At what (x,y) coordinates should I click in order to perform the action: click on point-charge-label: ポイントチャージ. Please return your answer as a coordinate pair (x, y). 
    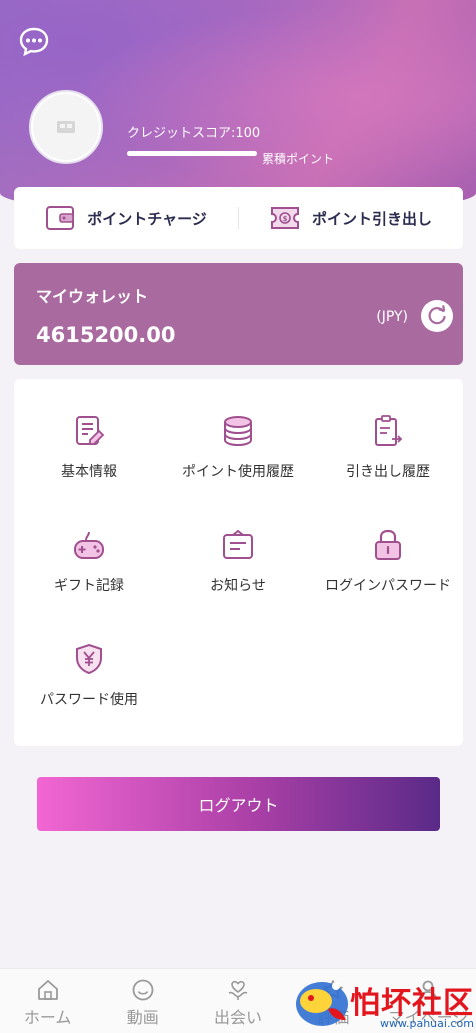
    Looking at the image, I should click on (147, 218).